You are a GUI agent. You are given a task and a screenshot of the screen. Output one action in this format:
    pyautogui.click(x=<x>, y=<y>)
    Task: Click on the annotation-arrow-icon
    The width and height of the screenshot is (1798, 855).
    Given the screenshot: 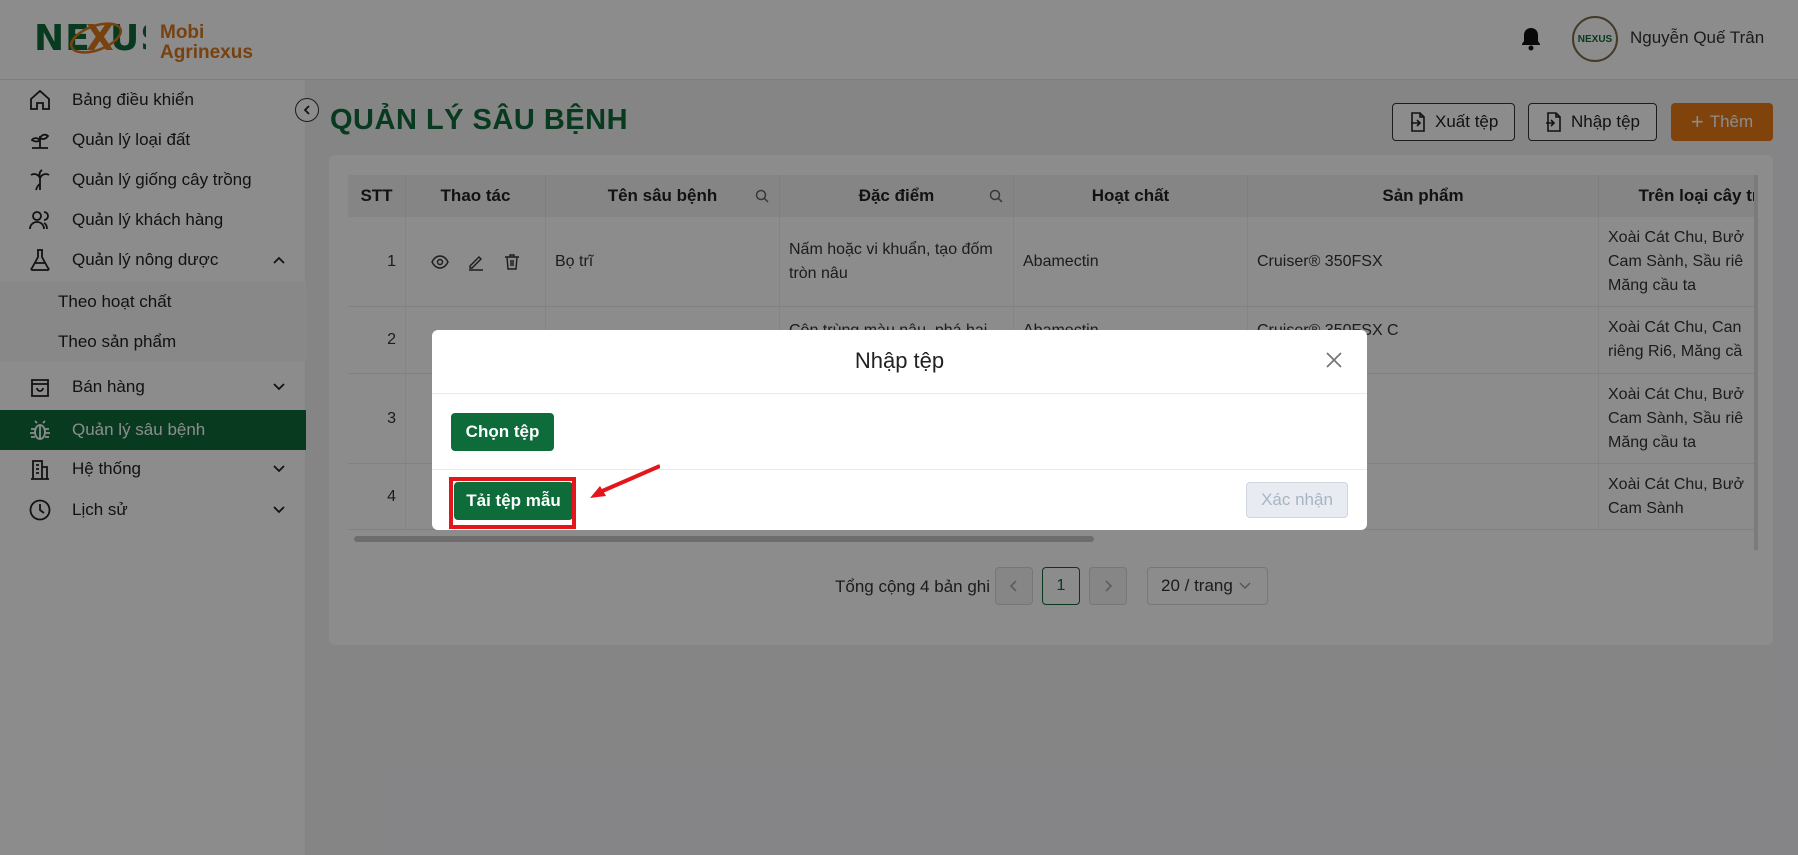 What is the action you would take?
    pyautogui.click(x=625, y=481)
    